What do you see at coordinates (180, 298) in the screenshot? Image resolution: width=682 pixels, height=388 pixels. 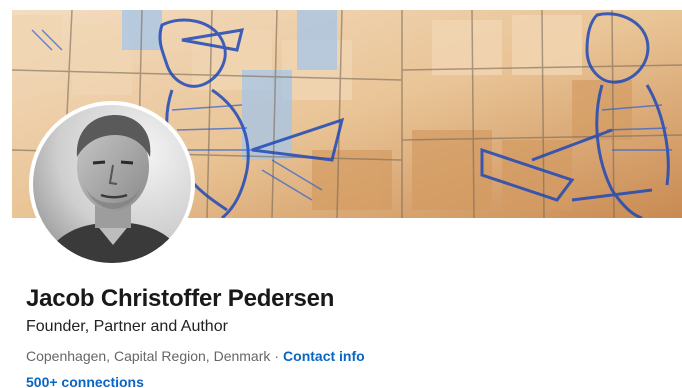 I see `profile-name: Jacob Christoffer Pedersen` at bounding box center [180, 298].